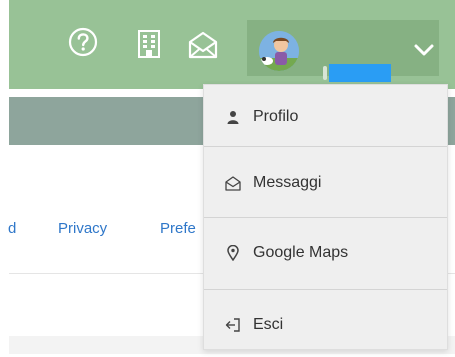  I want to click on avatar, so click(279, 51).